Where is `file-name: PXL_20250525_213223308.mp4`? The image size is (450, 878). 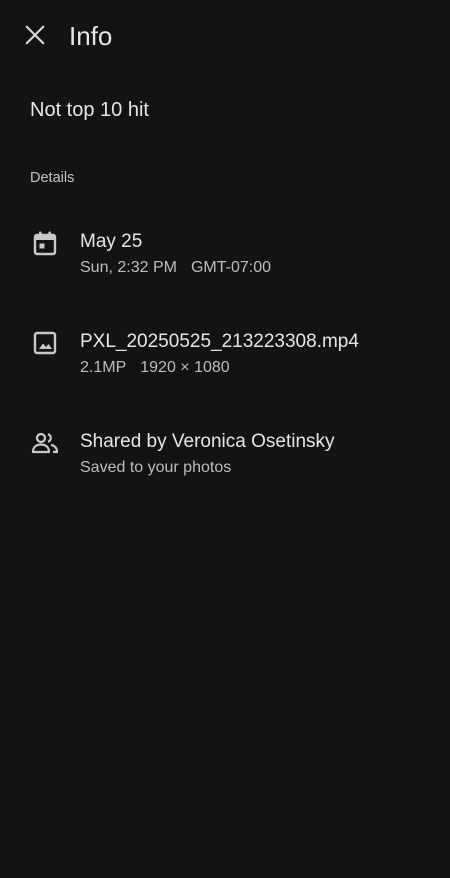
file-name: PXL_20250525_213223308.mp4 is located at coordinates (219, 341).